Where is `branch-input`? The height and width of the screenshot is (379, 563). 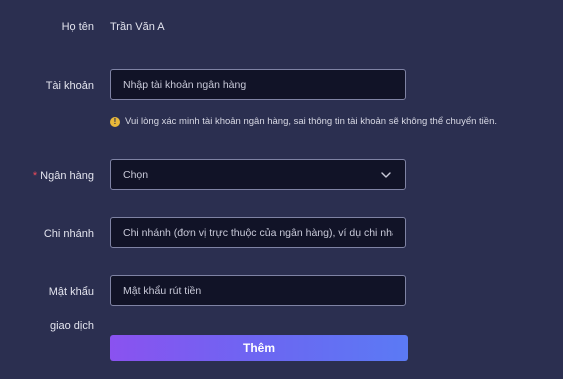
branch-input is located at coordinates (258, 232).